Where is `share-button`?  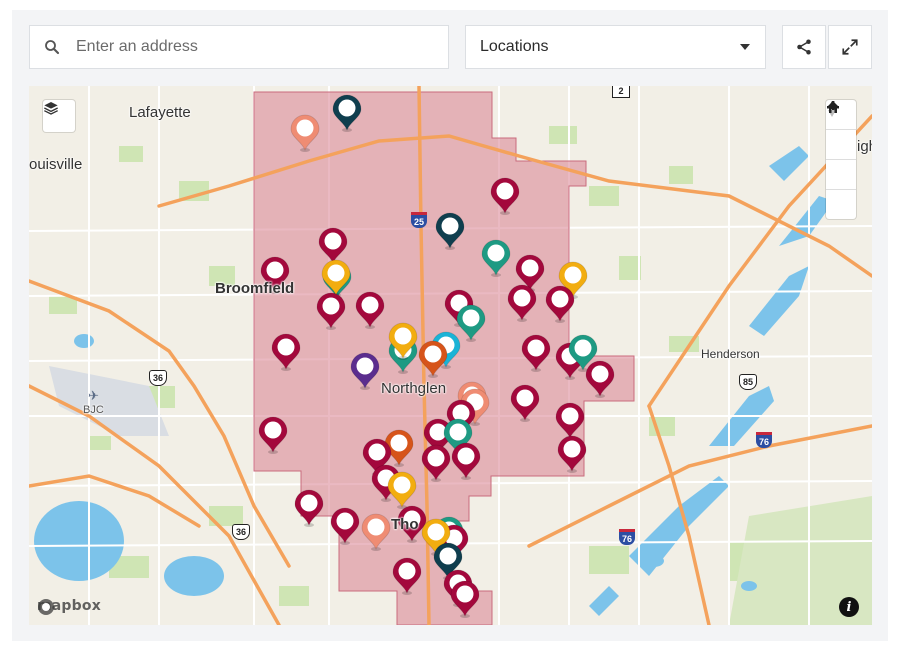
share-button is located at coordinates (804, 47).